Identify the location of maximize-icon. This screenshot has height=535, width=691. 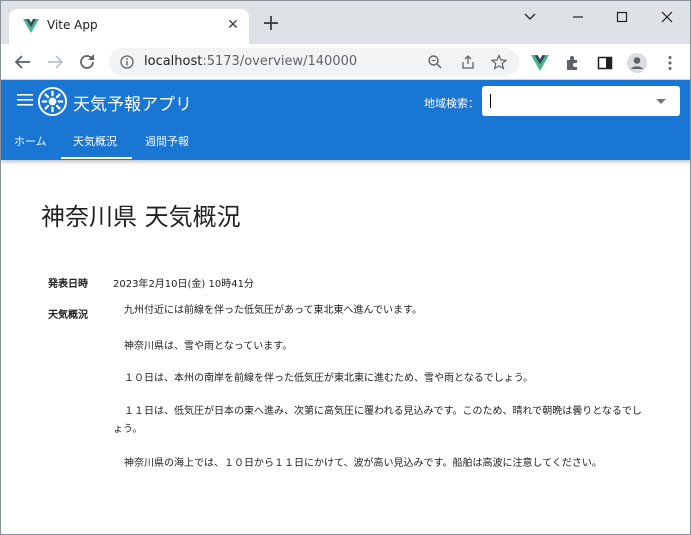
(622, 17).